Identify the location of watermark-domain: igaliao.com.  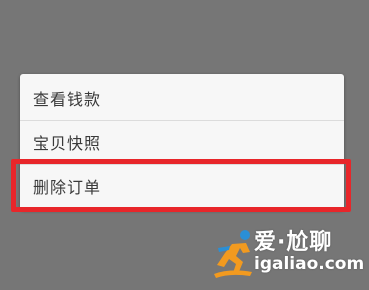
(309, 264).